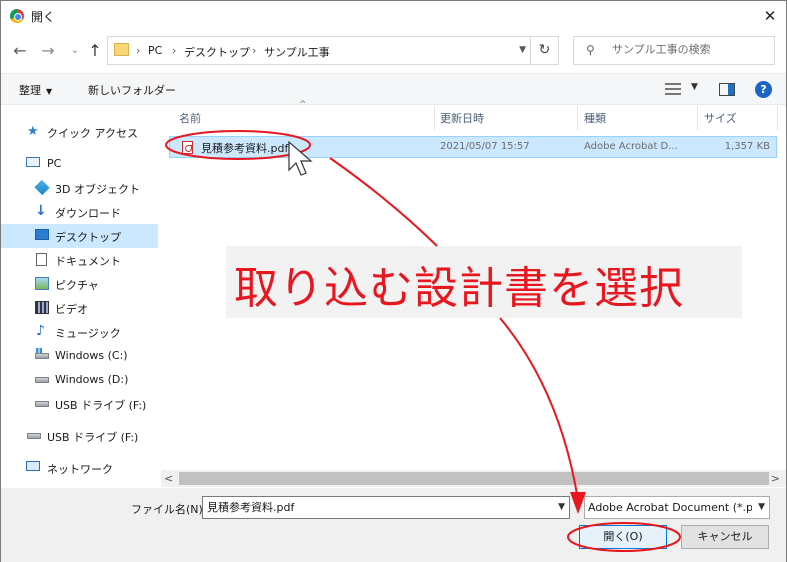  I want to click on sidebar-item-label: PC, so click(54, 163).